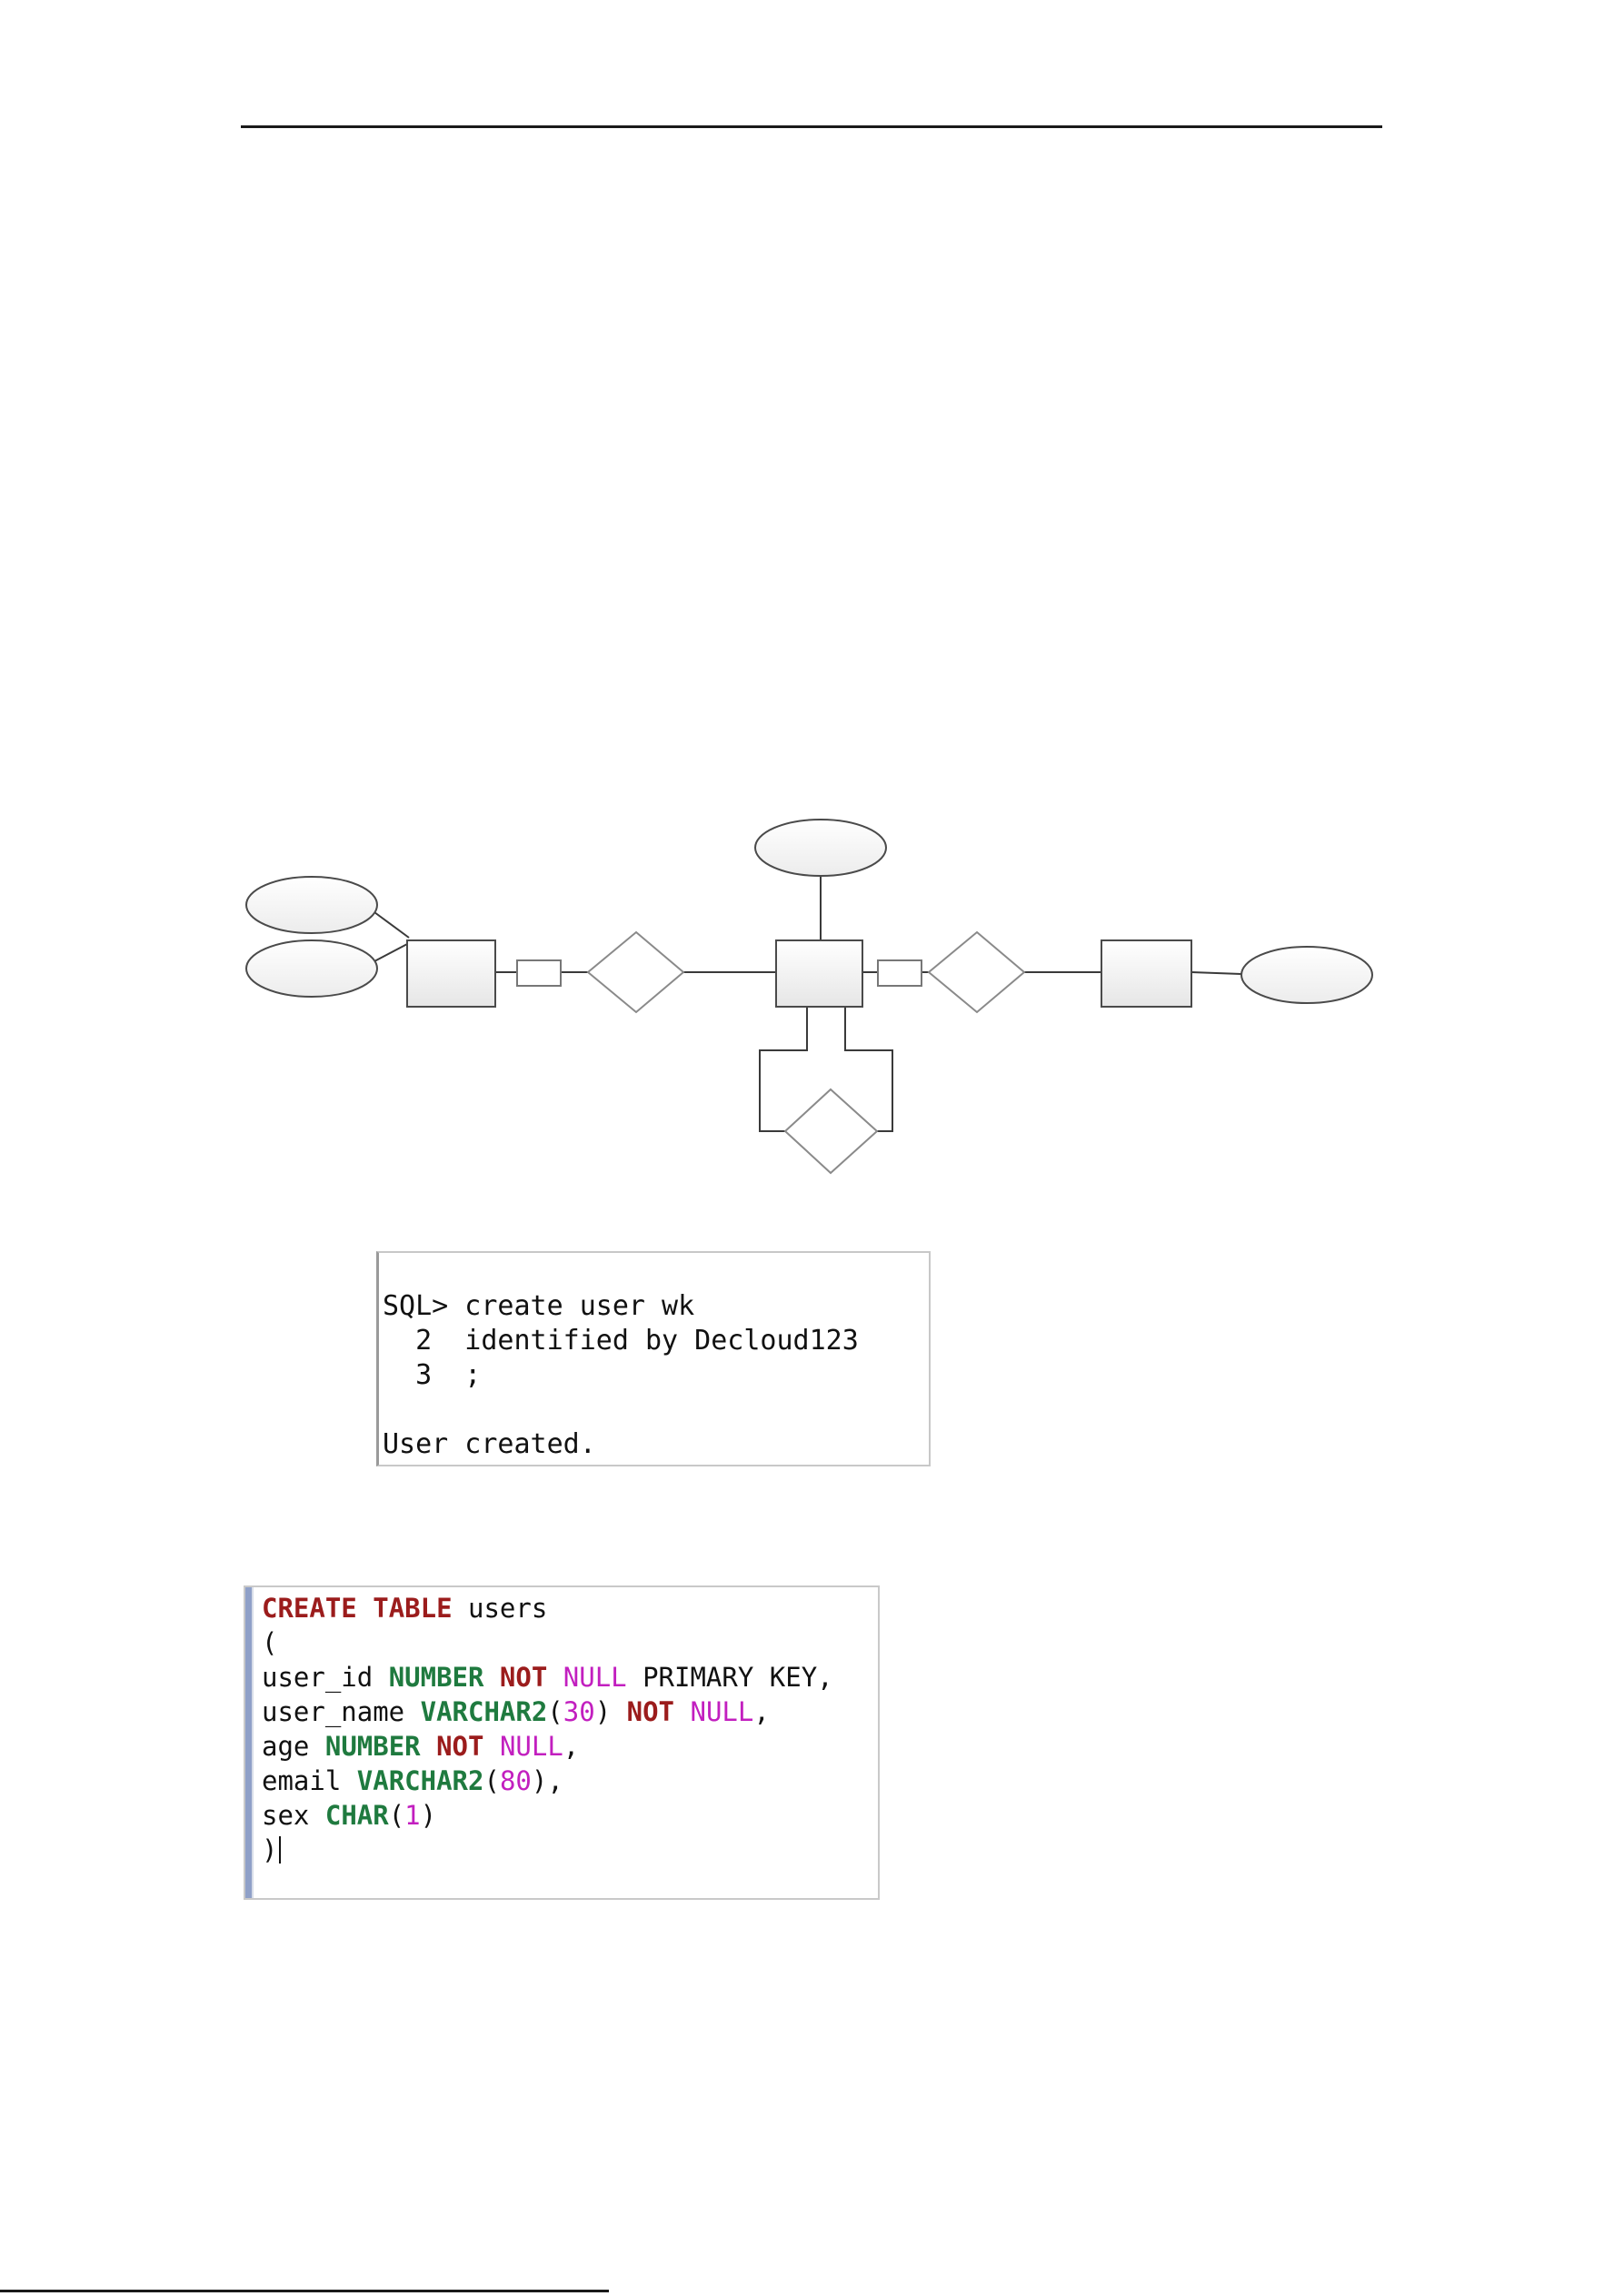  Describe the element at coordinates (412, 1815) in the screenshot. I see `number-token: 1` at that location.